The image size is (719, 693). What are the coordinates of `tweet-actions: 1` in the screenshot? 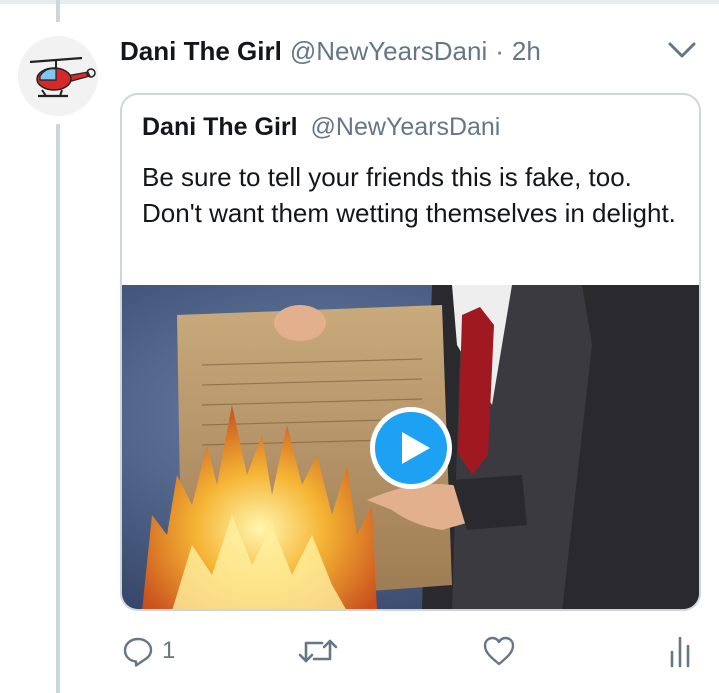 It's located at (410, 651).